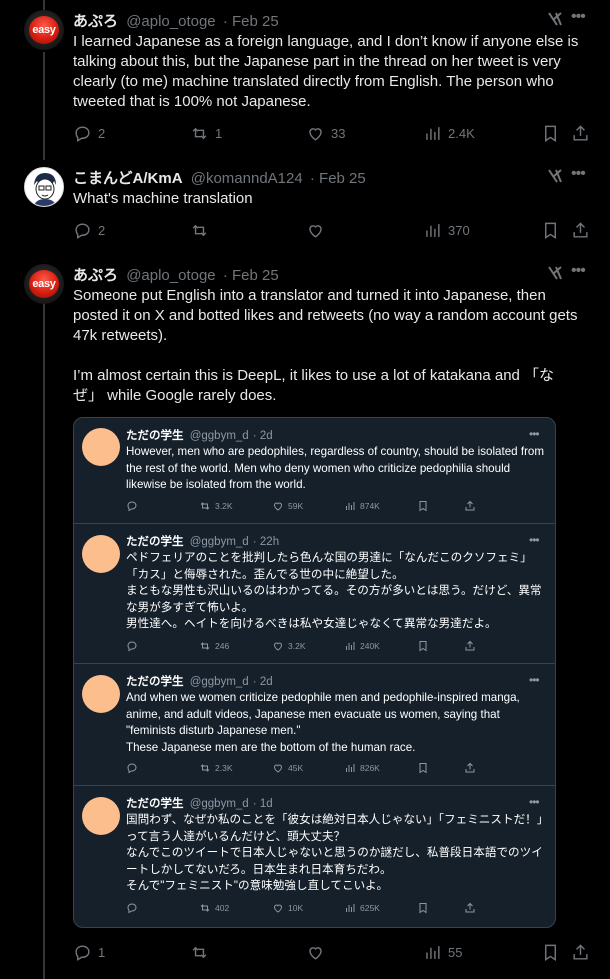  I want to click on like-button: 33, so click(325, 133).